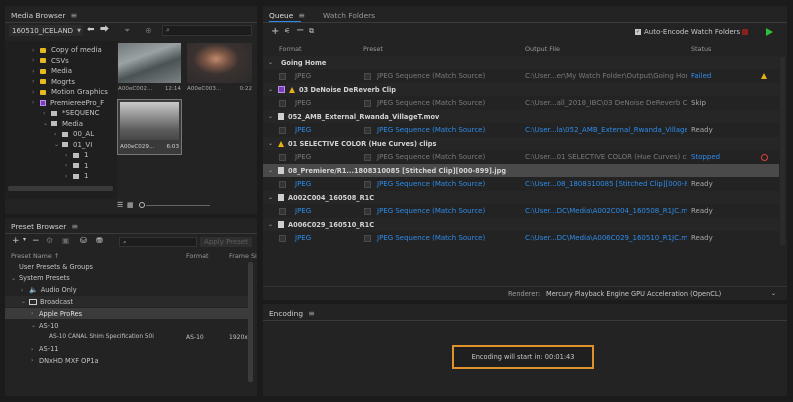  What do you see at coordinates (126, 314) in the screenshot?
I see `preset-row: › Apple ProRes` at bounding box center [126, 314].